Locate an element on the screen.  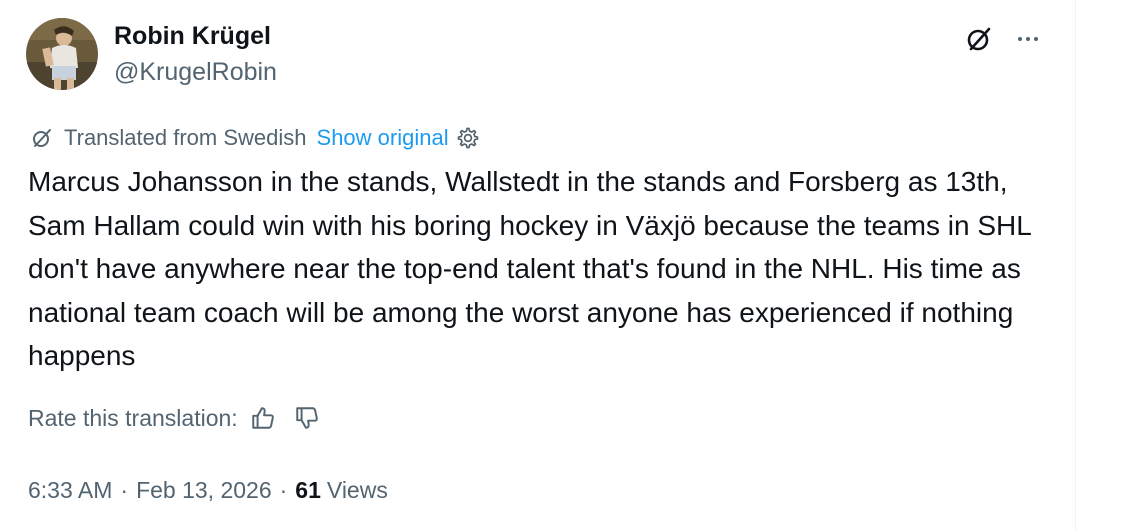
avatar is located at coordinates (62, 54).